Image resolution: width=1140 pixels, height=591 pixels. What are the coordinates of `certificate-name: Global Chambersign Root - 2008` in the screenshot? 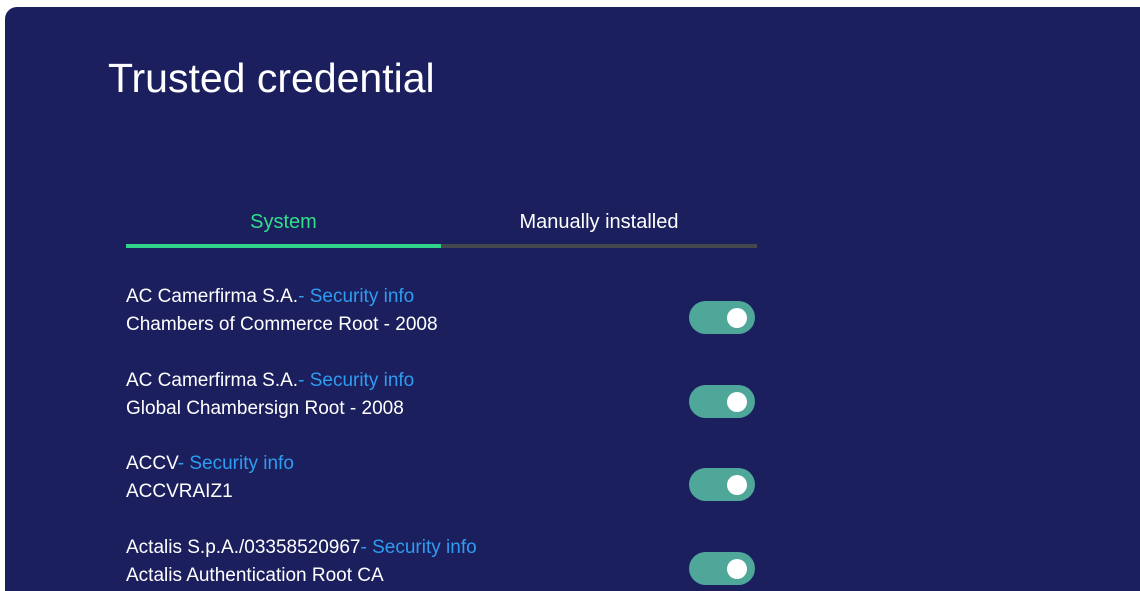 It's located at (265, 408).